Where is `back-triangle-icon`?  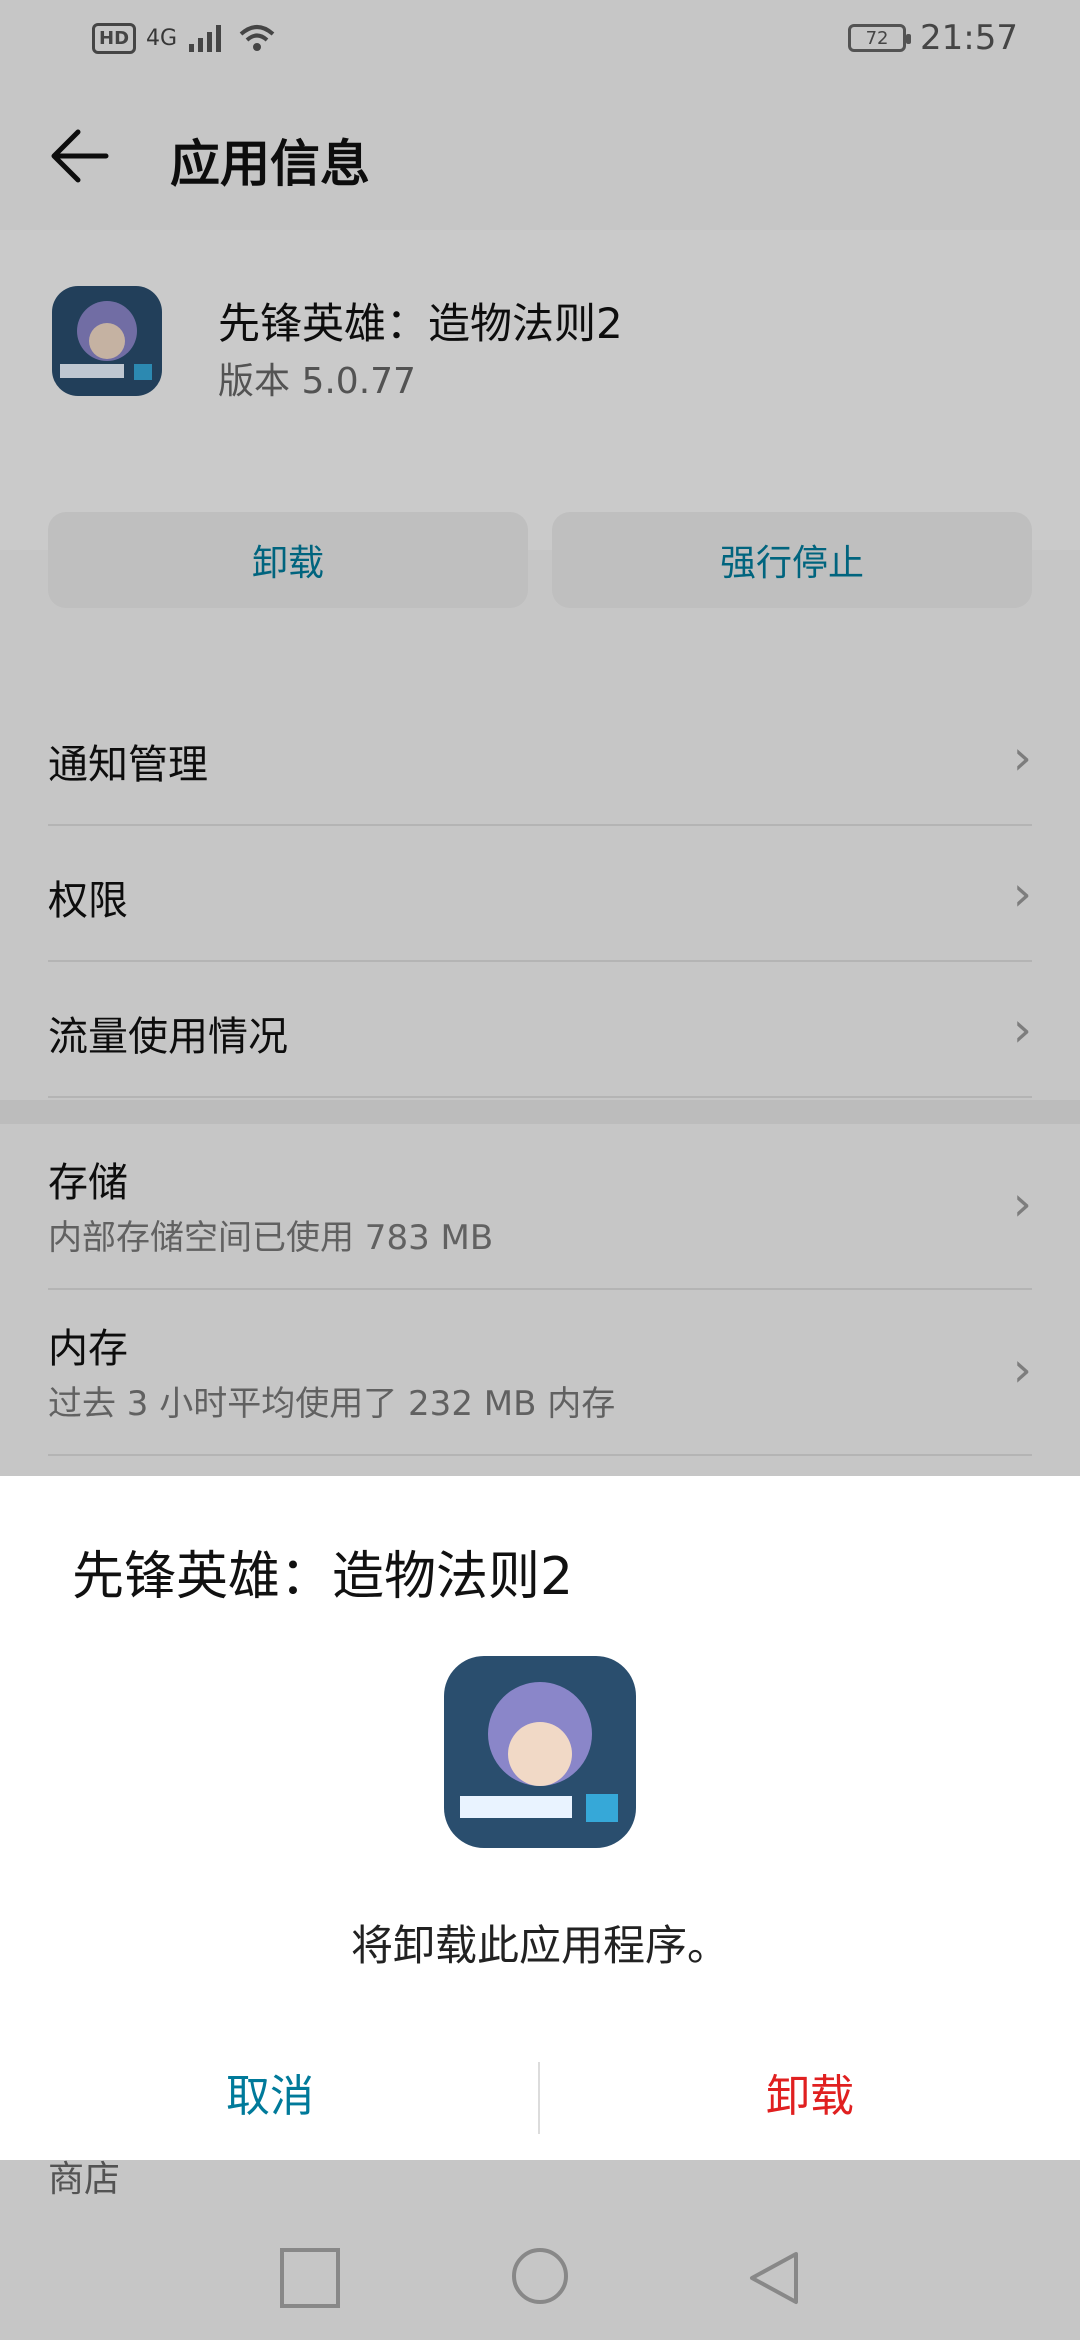 back-triangle-icon is located at coordinates (774, 2278).